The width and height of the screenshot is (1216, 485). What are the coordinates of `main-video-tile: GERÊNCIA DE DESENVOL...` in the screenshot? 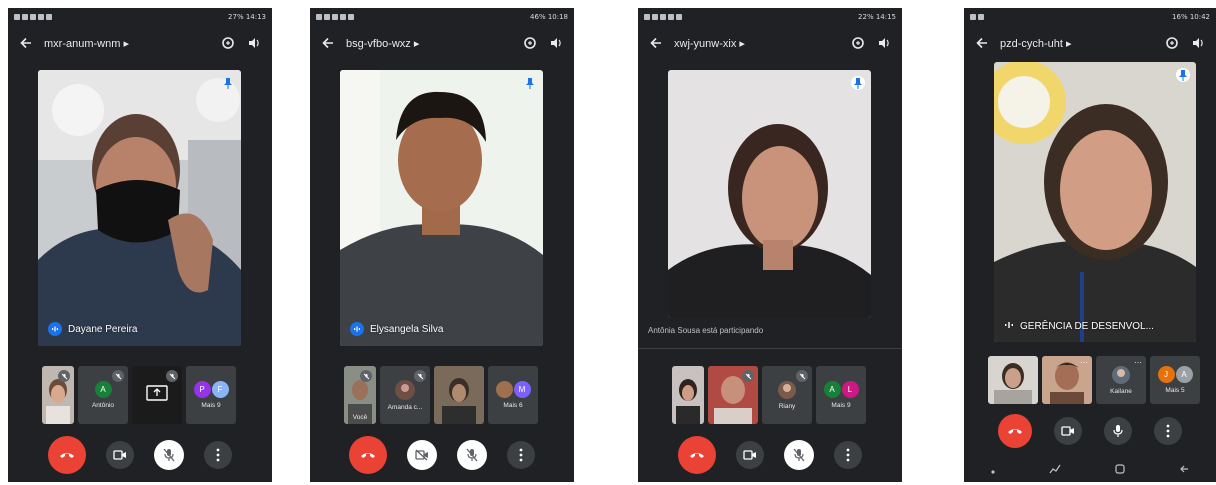 It's located at (1095, 202).